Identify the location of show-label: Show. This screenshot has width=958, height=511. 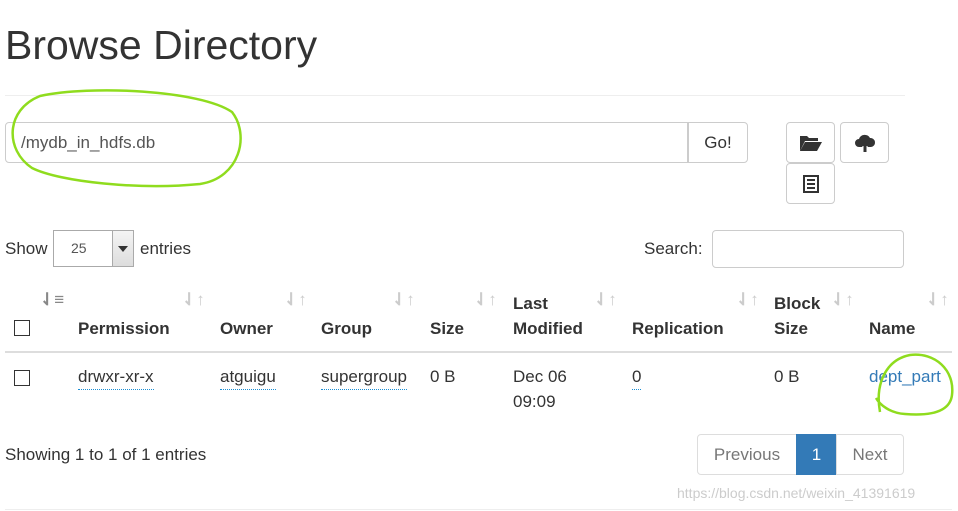
(26, 248).